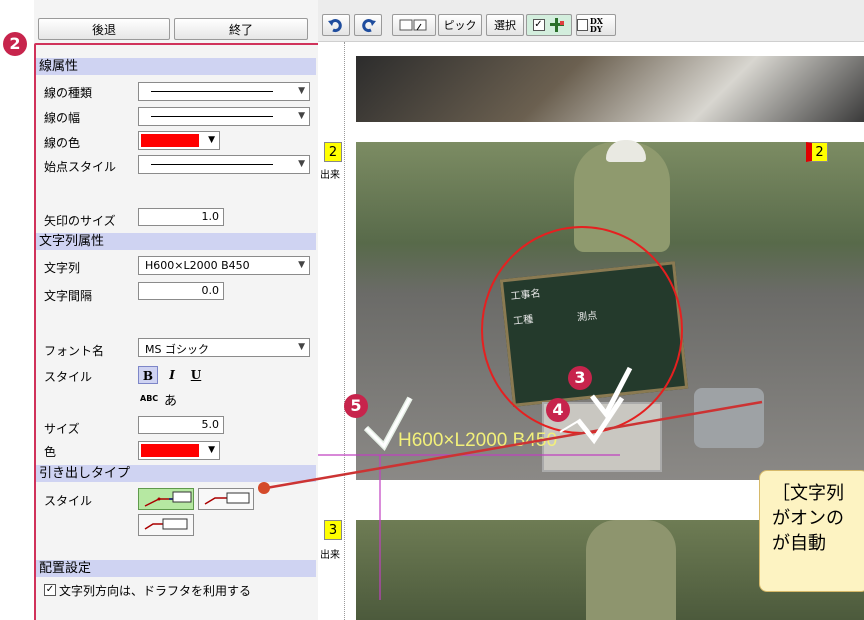 Image resolution: width=864 pixels, height=620 pixels. What do you see at coordinates (68, 501) in the screenshot?
I see `leader-style-label: スタイル` at bounding box center [68, 501].